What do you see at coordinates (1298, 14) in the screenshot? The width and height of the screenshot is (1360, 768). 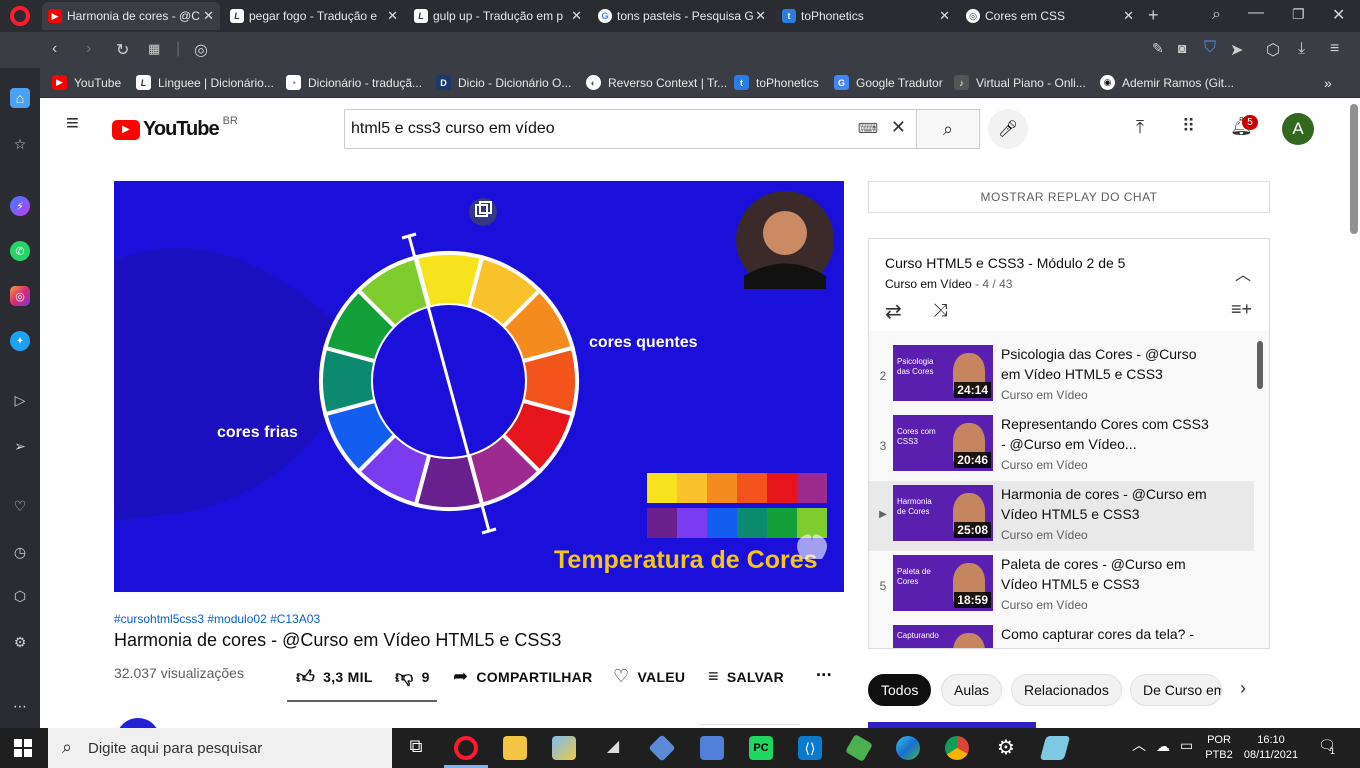 I see `maximize-icon: ❐` at bounding box center [1298, 14].